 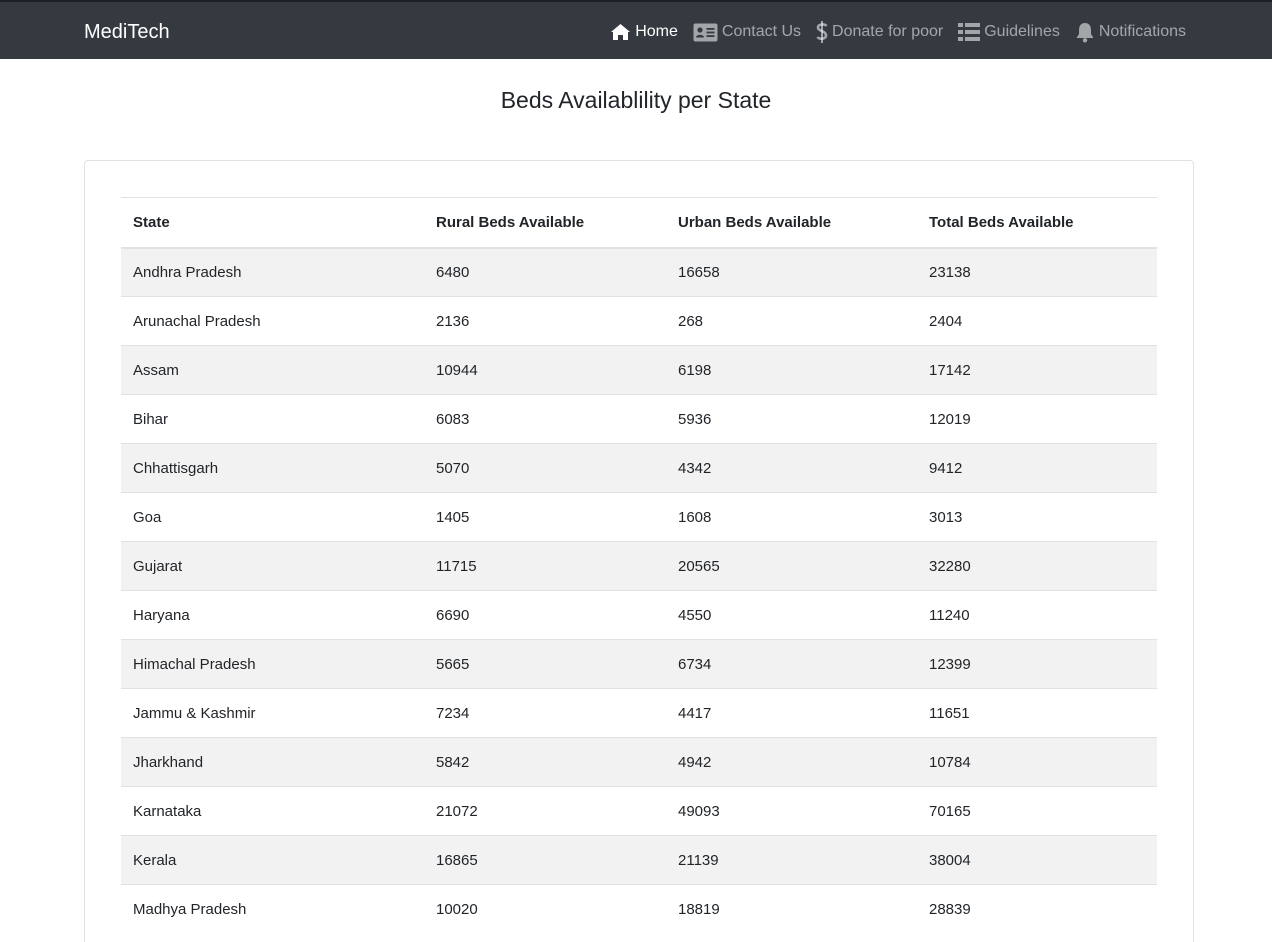 What do you see at coordinates (545, 223) in the screenshot?
I see `header-rural-beds: Rural Beds Available` at bounding box center [545, 223].